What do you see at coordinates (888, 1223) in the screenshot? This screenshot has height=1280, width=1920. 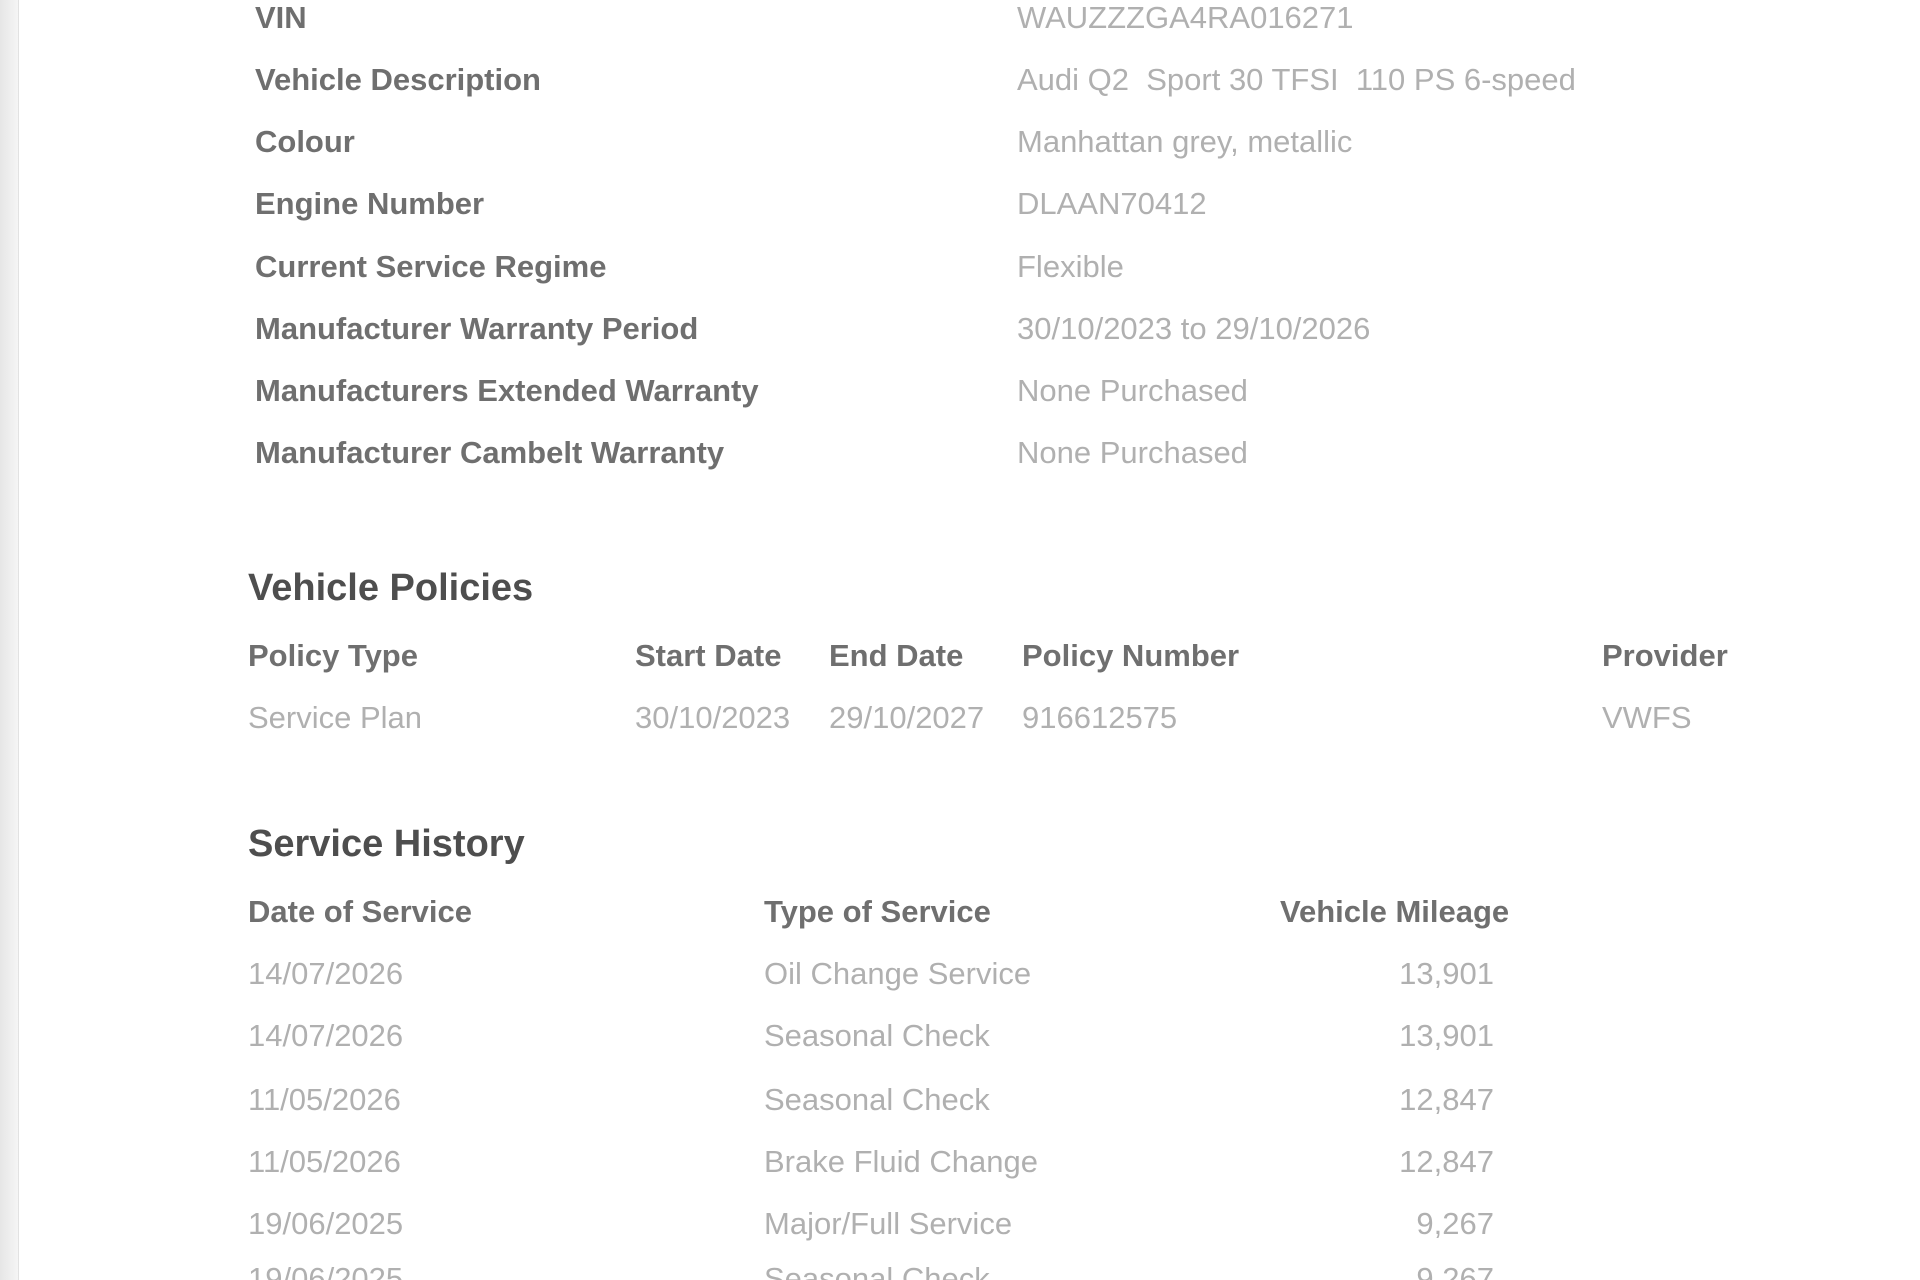 I see `cell-type: Major/Full Service` at bounding box center [888, 1223].